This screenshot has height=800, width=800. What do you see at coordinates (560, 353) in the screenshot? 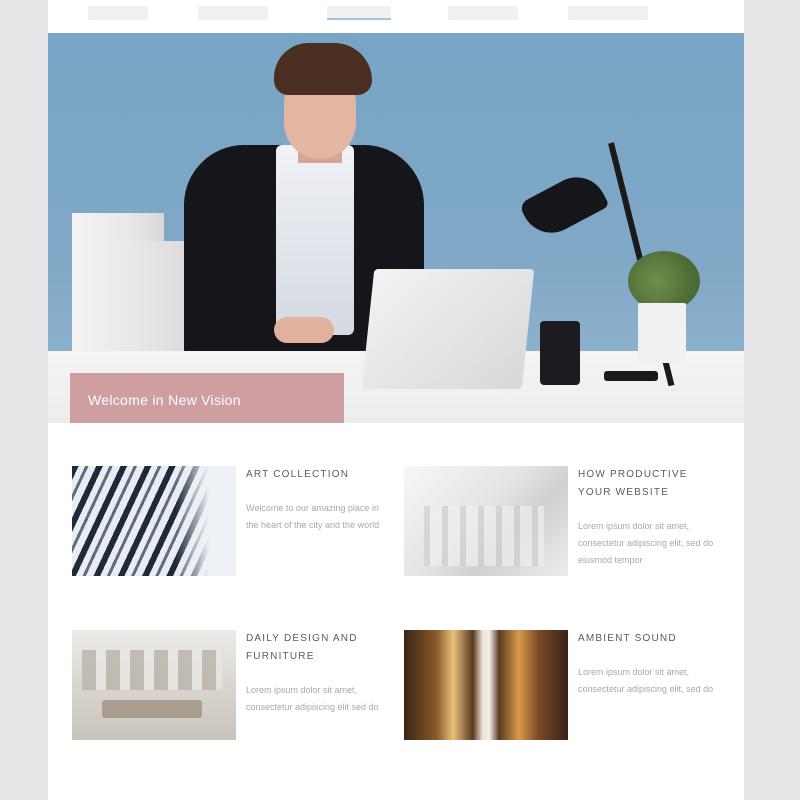
I see `hero-mug` at bounding box center [560, 353].